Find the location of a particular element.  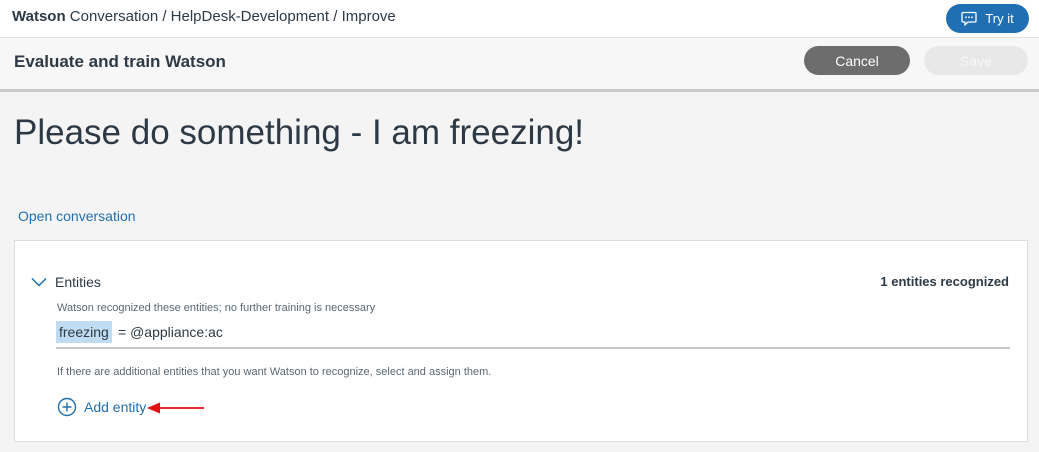

entities-title: Entities is located at coordinates (78, 282).